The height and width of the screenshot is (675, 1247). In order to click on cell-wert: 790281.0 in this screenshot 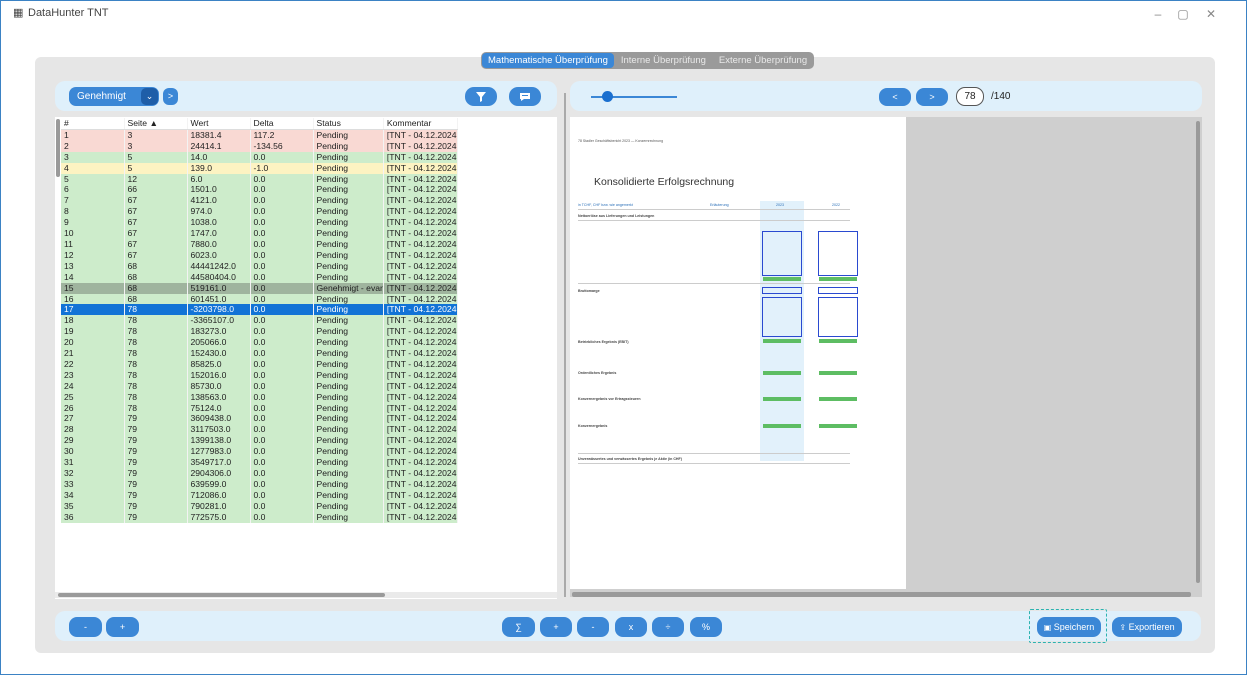, I will do `click(219, 506)`.